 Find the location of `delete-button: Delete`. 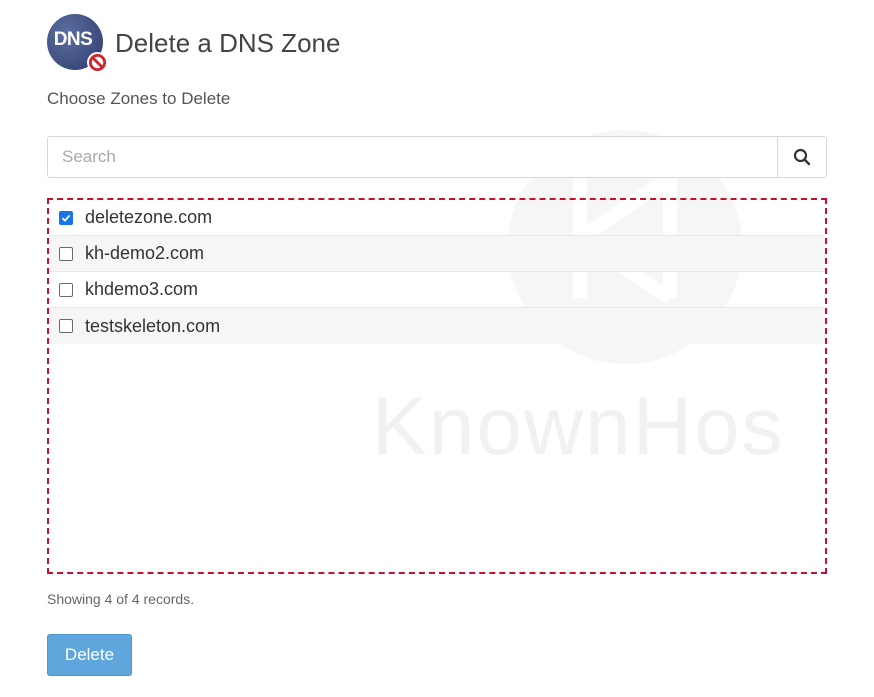

delete-button: Delete is located at coordinates (89, 655).